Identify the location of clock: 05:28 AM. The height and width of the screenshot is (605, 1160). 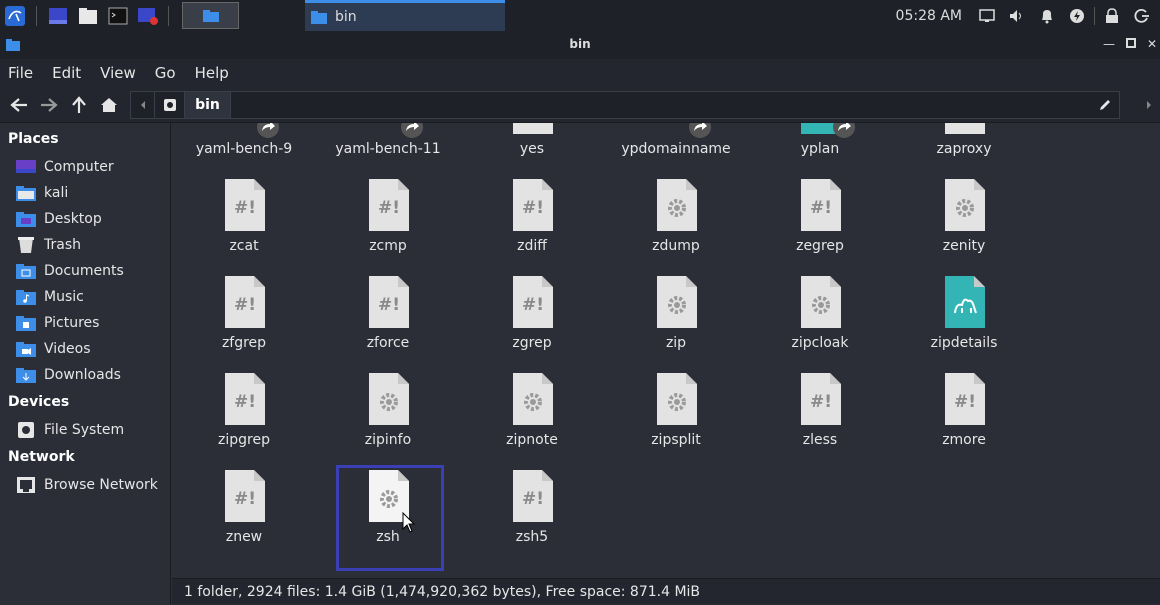
(929, 16).